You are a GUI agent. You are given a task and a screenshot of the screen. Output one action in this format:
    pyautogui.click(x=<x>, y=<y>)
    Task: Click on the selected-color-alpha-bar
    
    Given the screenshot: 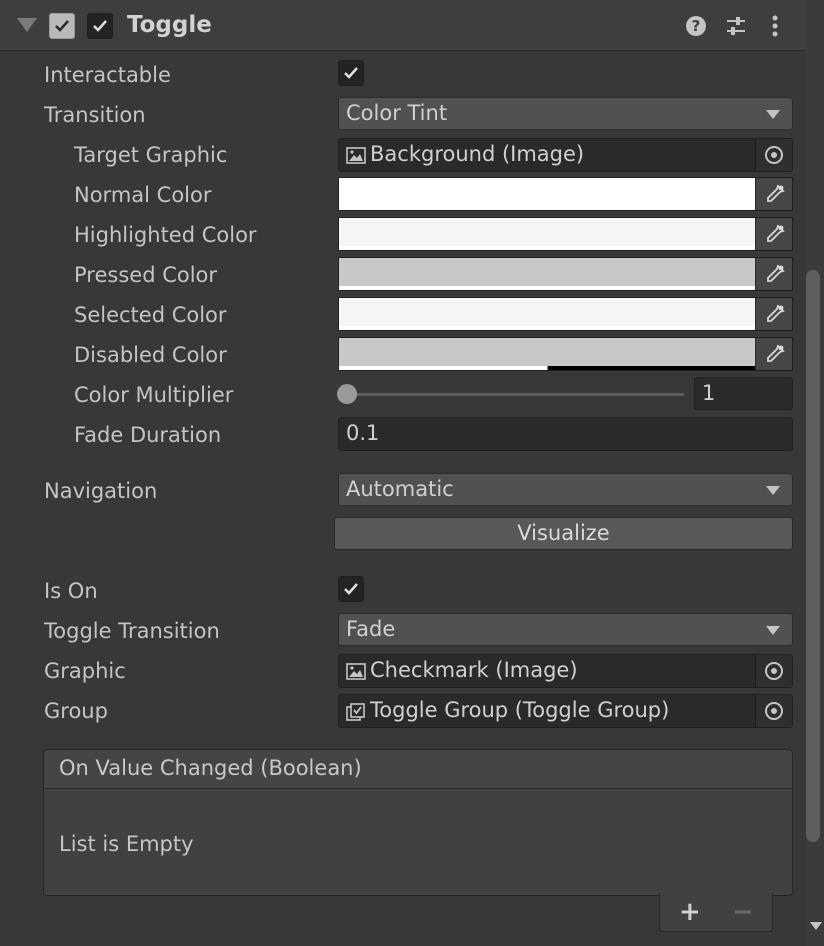 What is the action you would take?
    pyautogui.click(x=547, y=328)
    